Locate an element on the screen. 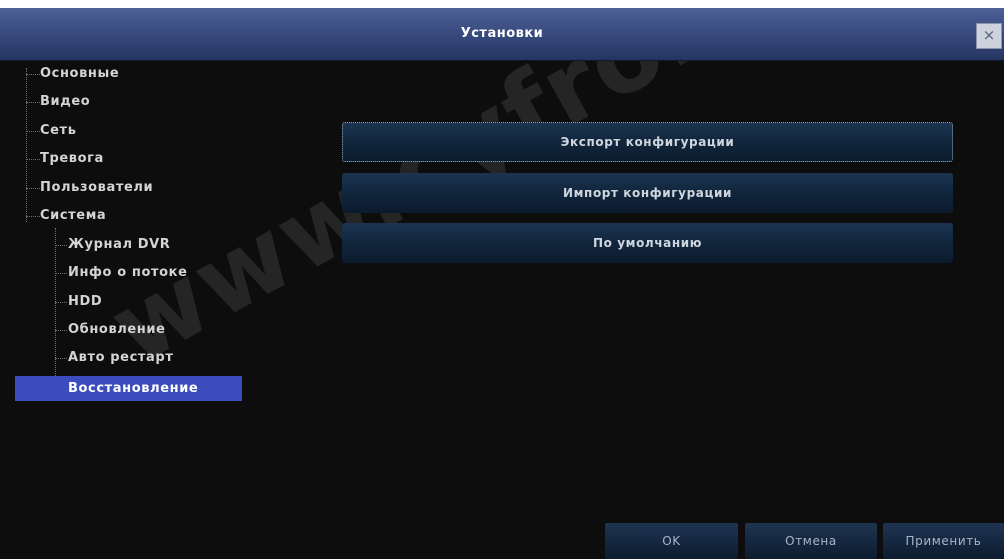  export-config-button: Экспорт конфигурации is located at coordinates (647, 142).